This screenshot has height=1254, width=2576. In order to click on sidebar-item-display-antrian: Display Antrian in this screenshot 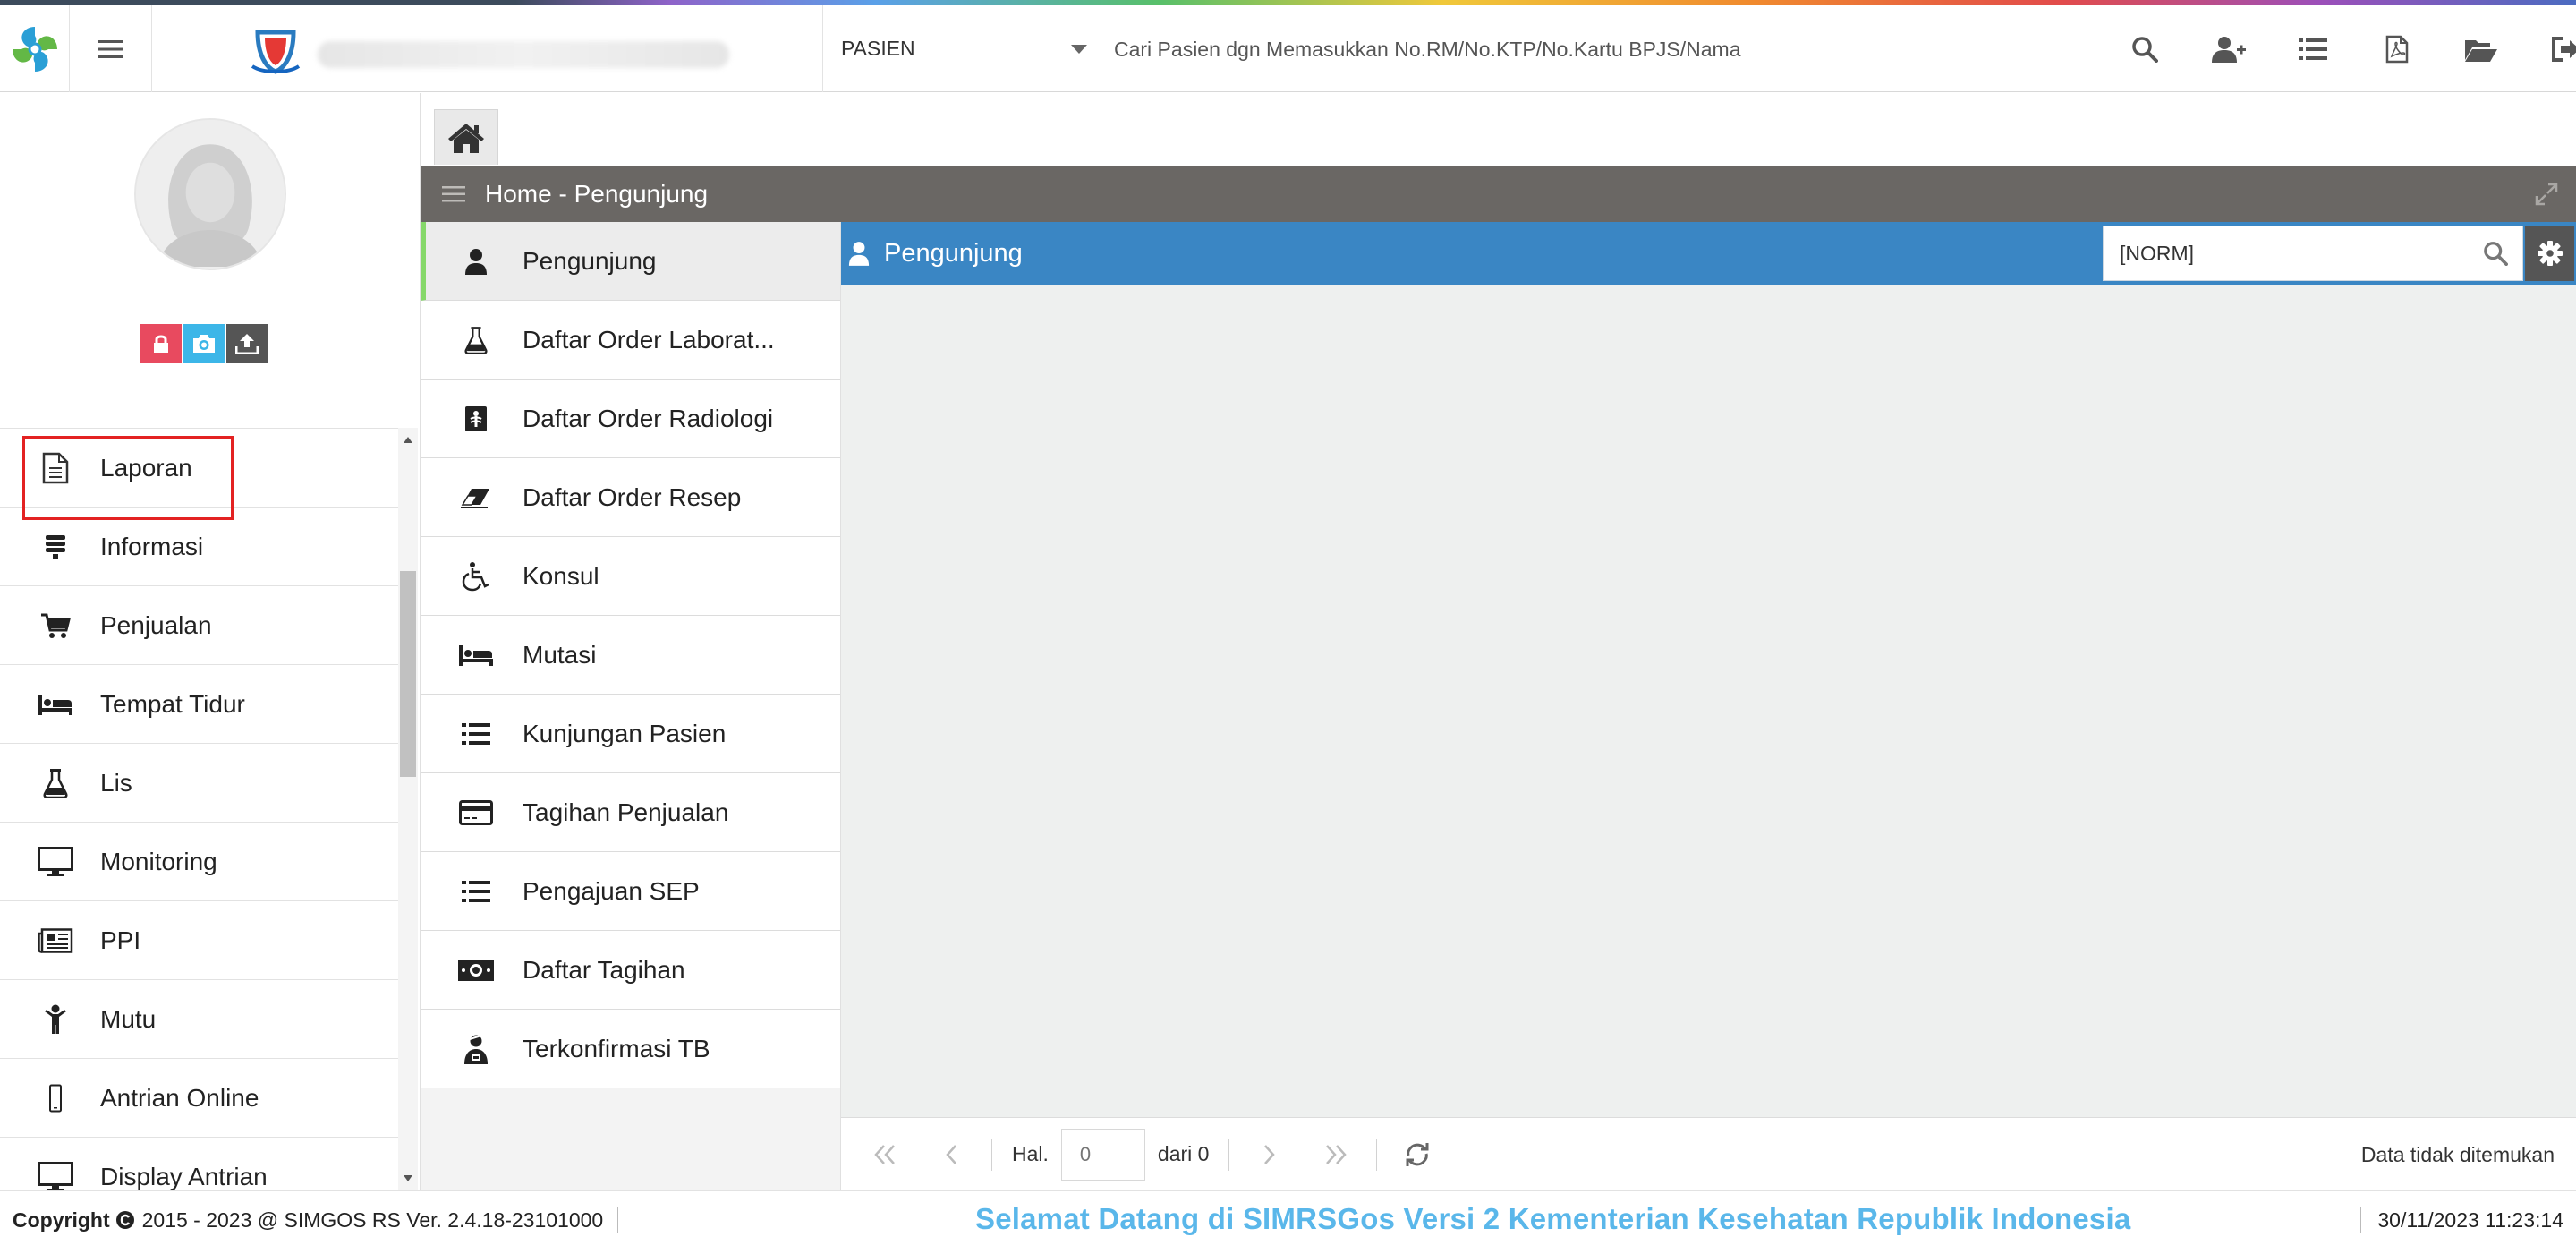, I will do `click(199, 1164)`.